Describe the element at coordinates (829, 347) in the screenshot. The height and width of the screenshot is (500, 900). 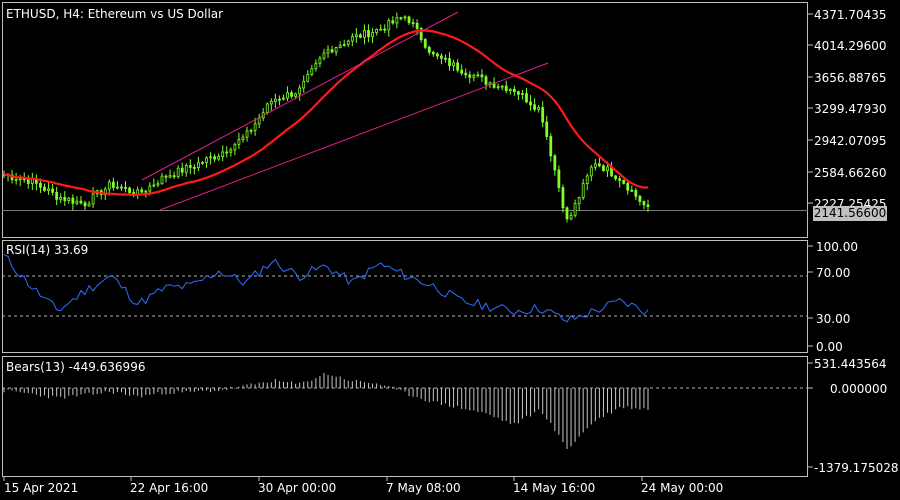
I see `rsi-tick-label: 0.00` at that location.